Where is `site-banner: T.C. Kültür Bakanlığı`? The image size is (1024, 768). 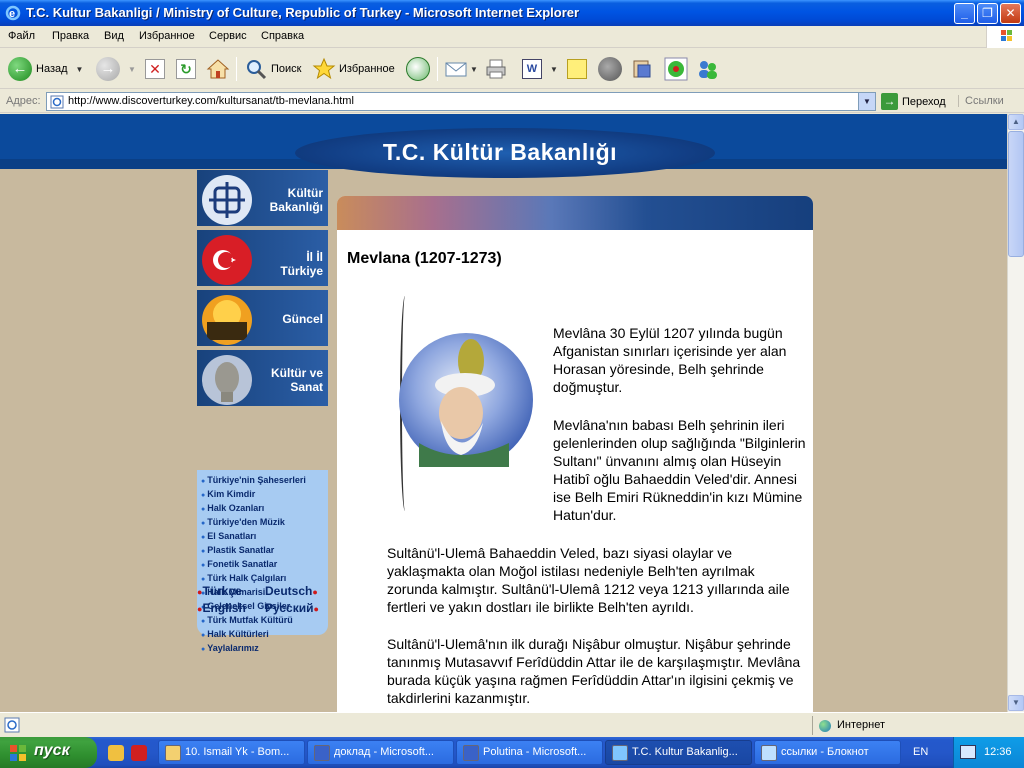
site-banner: T.C. Kültür Bakanlığı is located at coordinates (503, 146).